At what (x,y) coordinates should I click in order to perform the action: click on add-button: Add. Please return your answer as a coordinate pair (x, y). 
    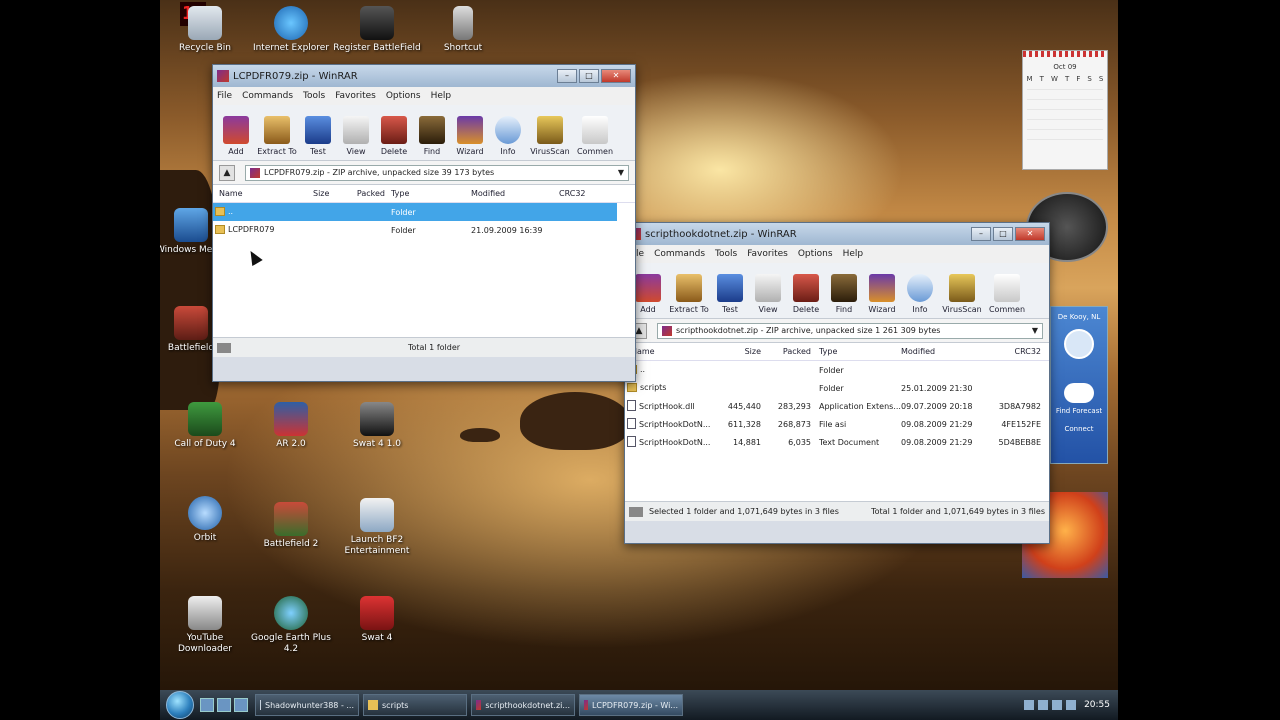
    Looking at the image, I should click on (236, 136).